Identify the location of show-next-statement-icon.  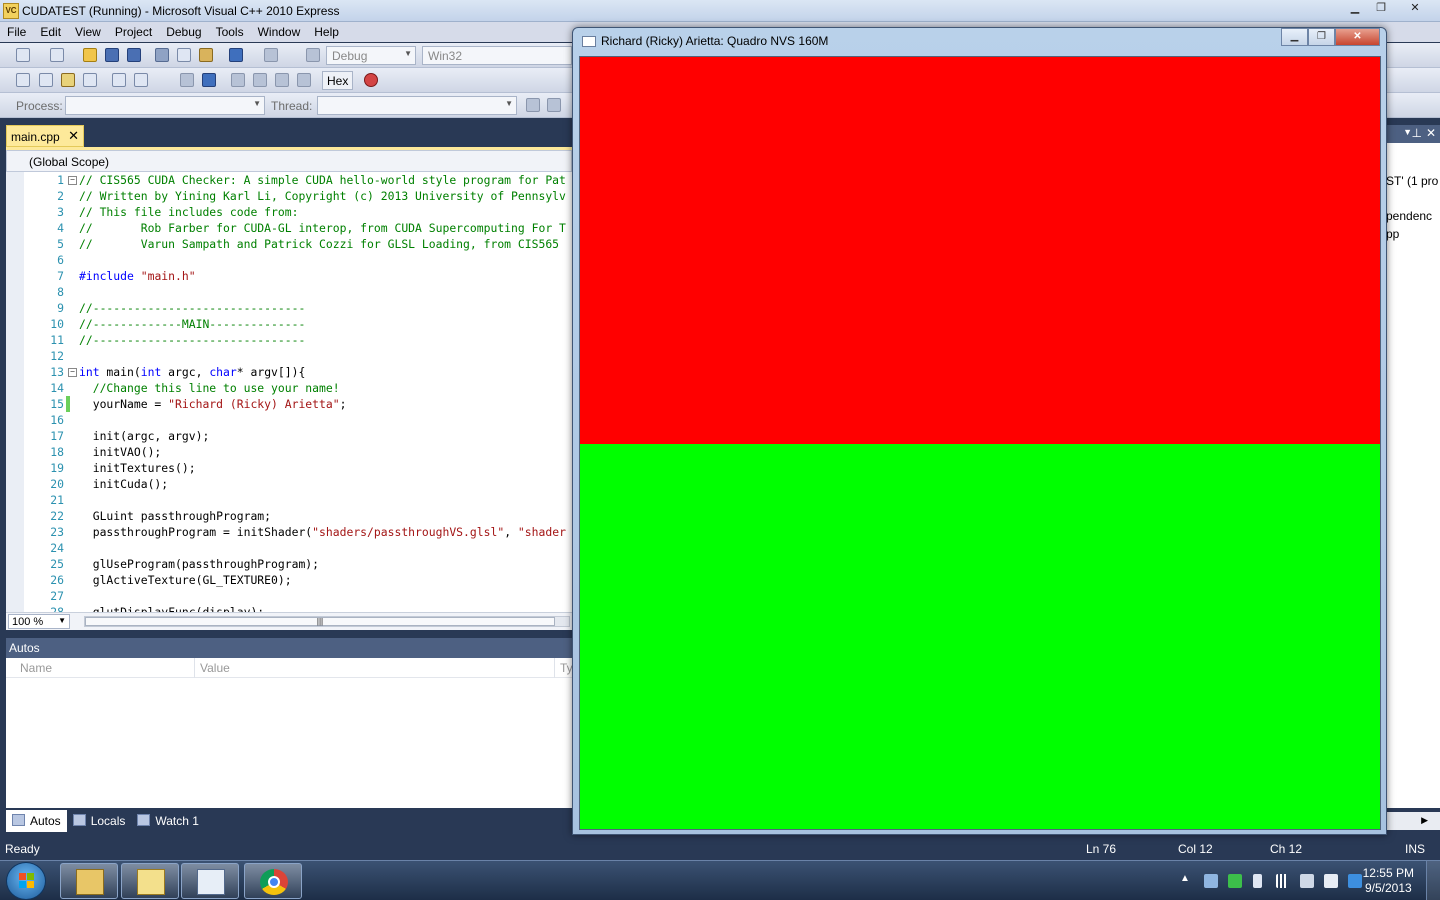
(238, 80).